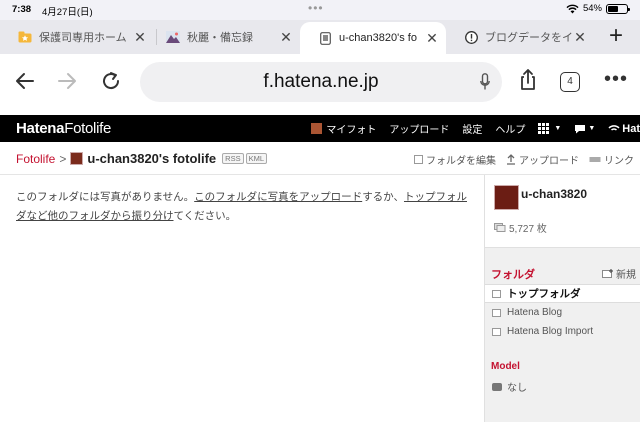 This screenshot has width=640, height=422. Describe the element at coordinates (511, 159) in the screenshot. I see `upload-icon` at that location.